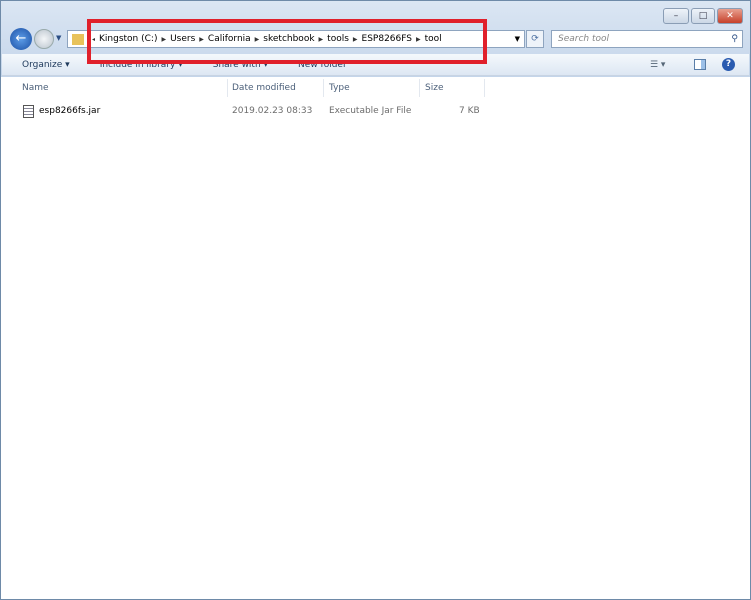  I want to click on file-type: Executable Jar File, so click(370, 111).